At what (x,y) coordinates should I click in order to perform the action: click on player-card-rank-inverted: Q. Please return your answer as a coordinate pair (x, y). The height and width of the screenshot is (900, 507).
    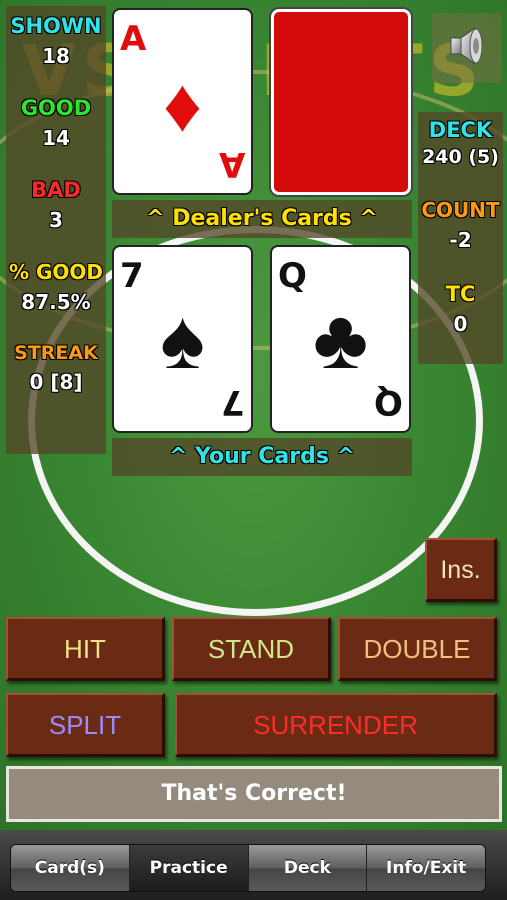
    Looking at the image, I should click on (388, 402).